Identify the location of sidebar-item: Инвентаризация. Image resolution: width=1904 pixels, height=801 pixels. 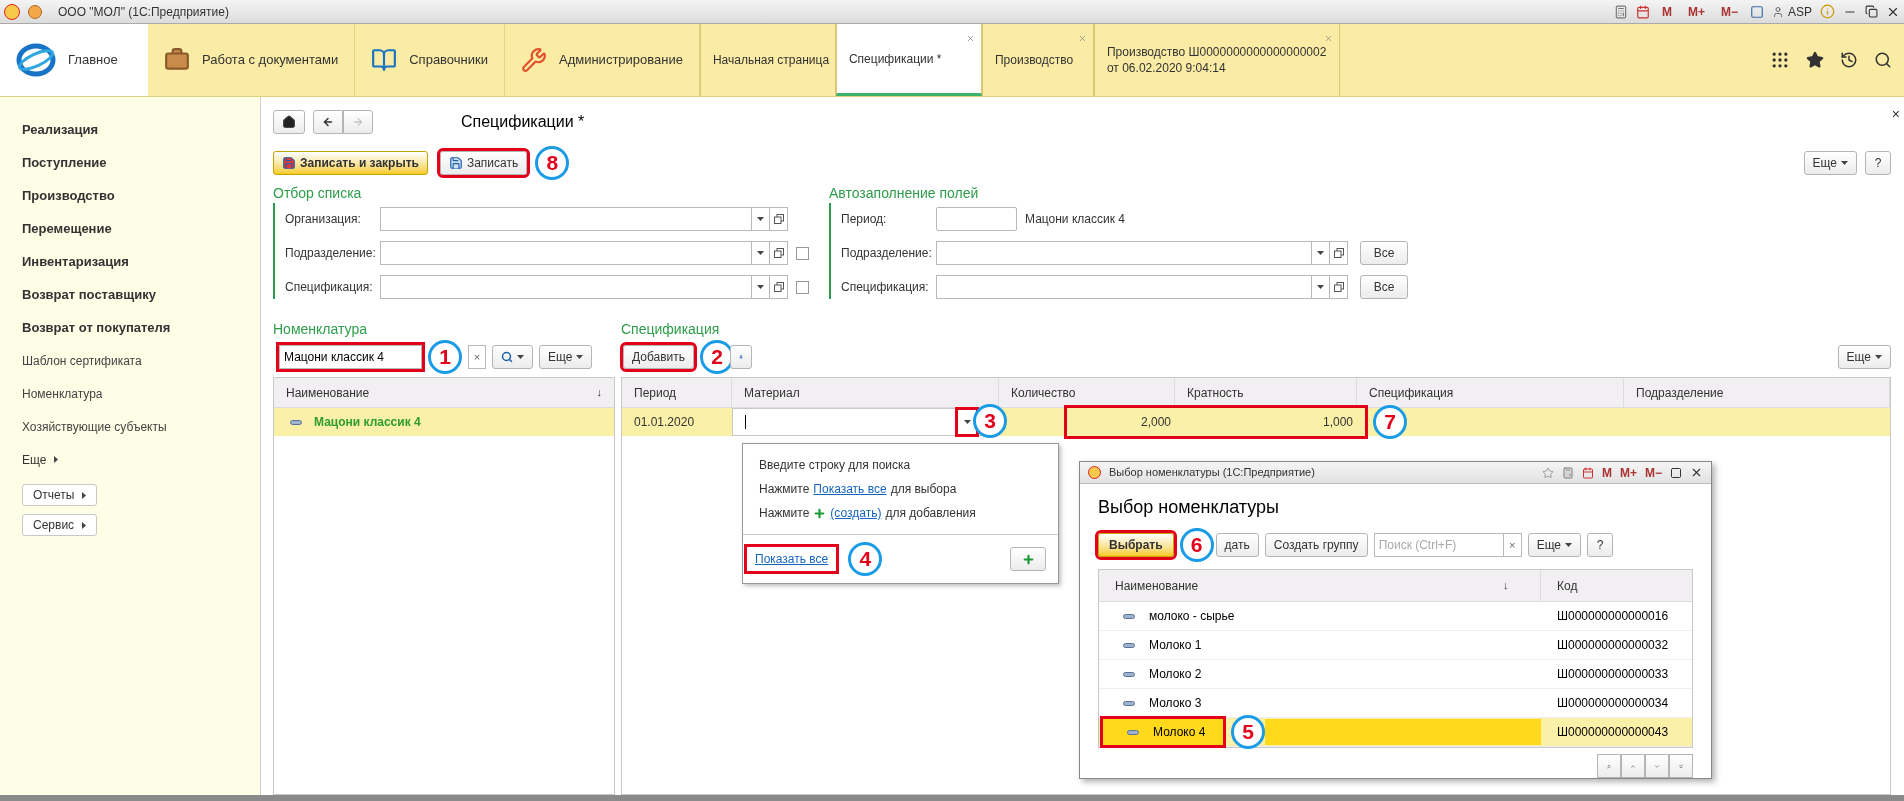
(130, 261).